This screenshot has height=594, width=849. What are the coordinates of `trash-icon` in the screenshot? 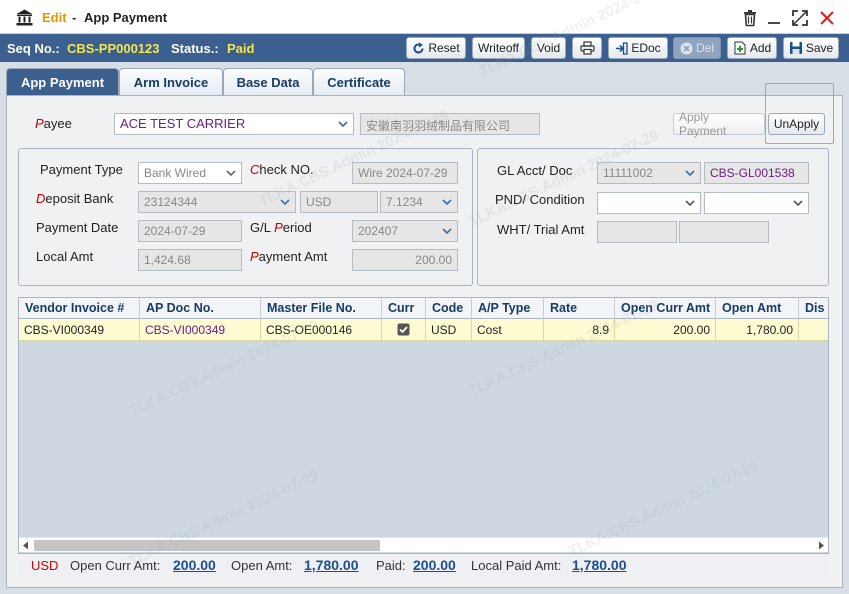 It's located at (750, 18).